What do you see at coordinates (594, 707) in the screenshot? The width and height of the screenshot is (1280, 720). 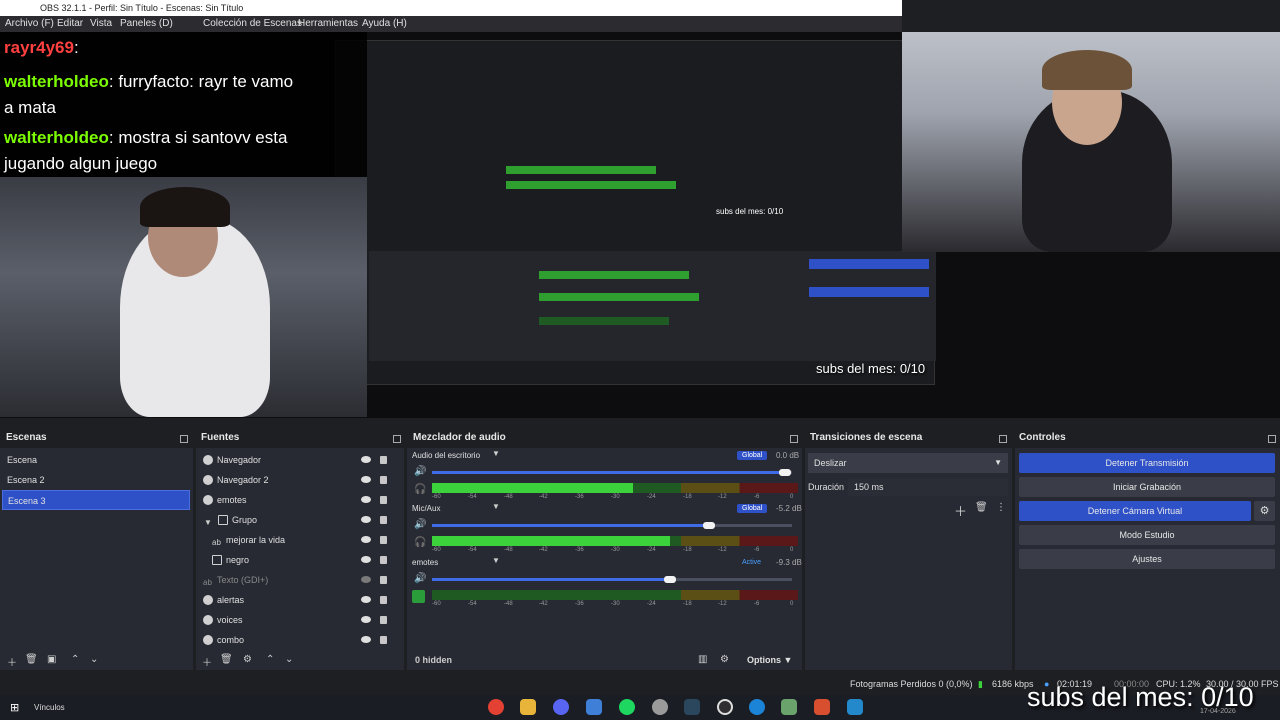 I see `store-icon` at bounding box center [594, 707].